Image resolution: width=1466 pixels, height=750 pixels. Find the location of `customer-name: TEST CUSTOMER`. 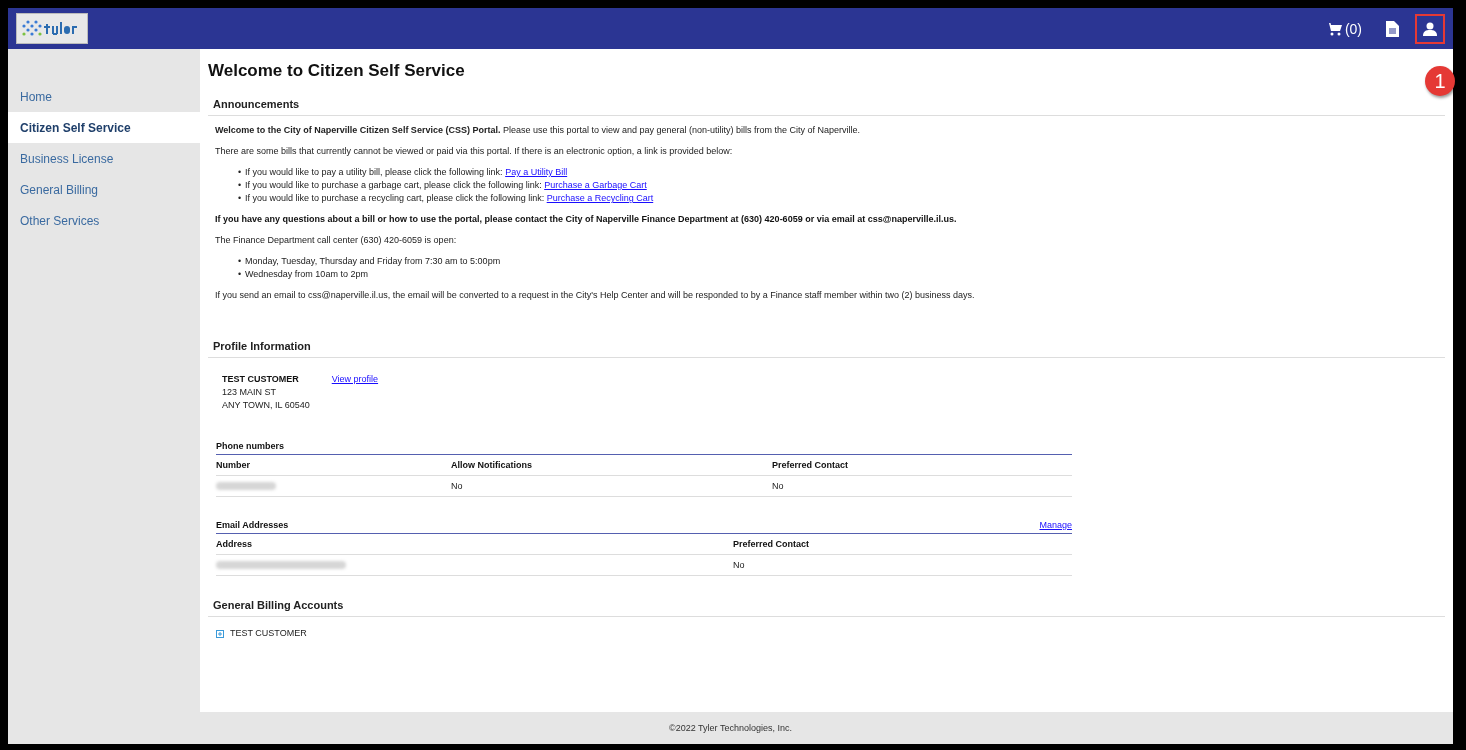

customer-name: TEST CUSTOMER is located at coordinates (261, 379).